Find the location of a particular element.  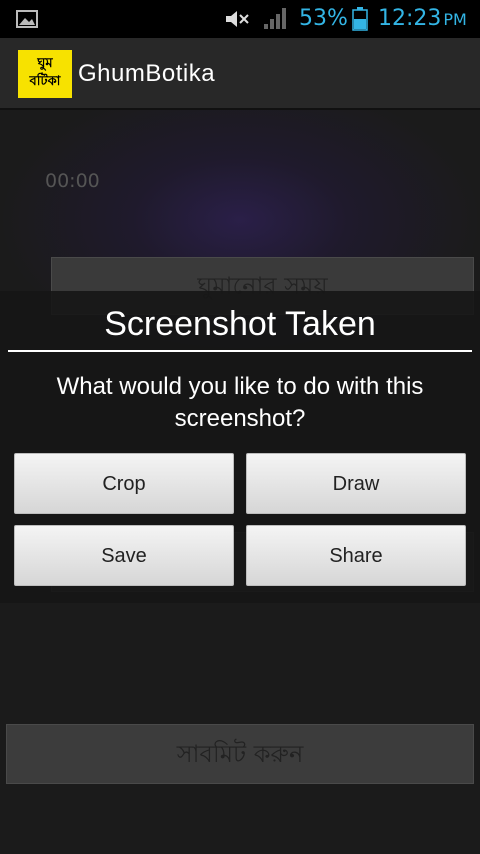

battery-icon is located at coordinates (360, 19).